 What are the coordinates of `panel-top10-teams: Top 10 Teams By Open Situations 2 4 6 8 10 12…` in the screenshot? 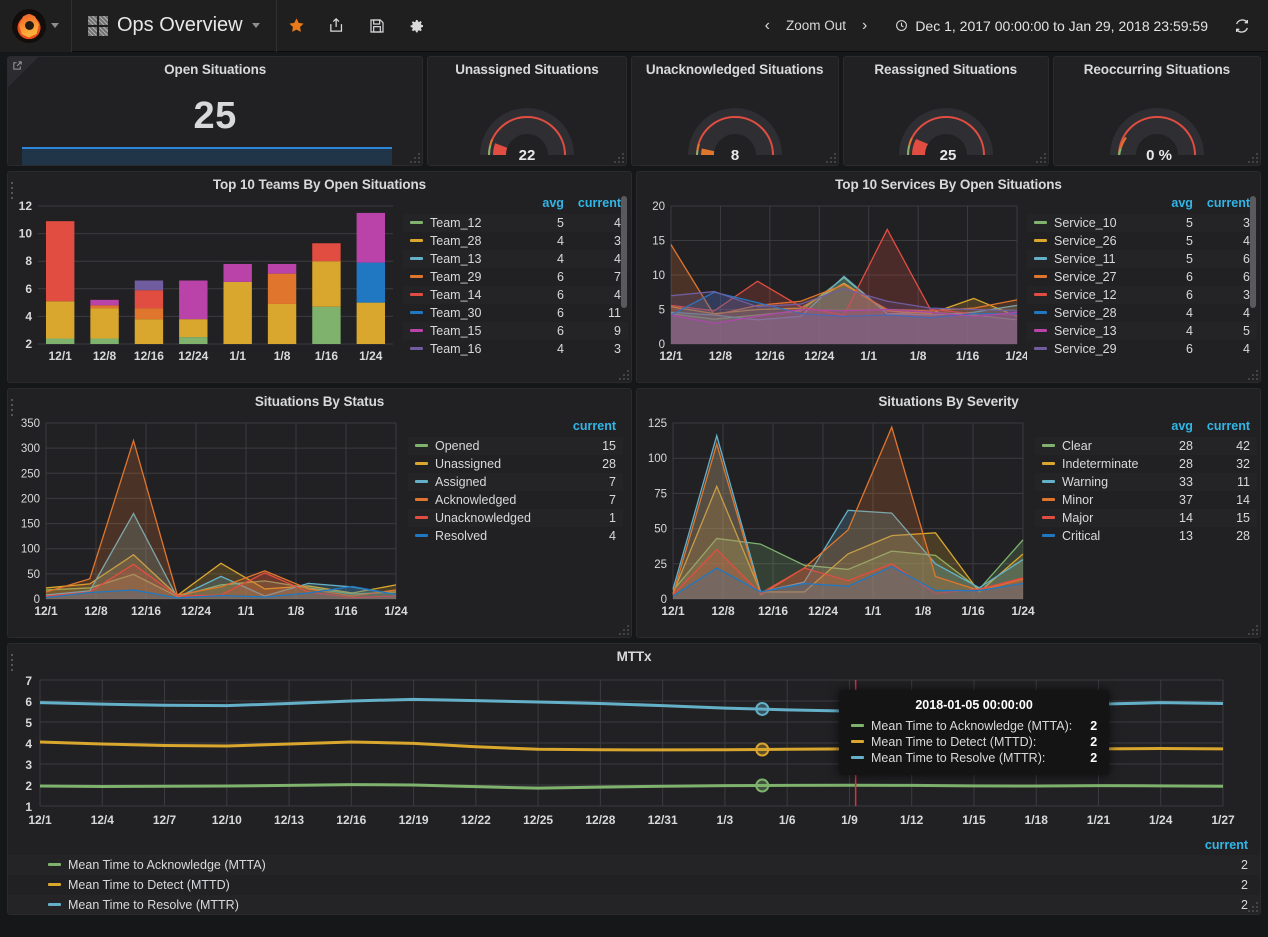 It's located at (319, 277).